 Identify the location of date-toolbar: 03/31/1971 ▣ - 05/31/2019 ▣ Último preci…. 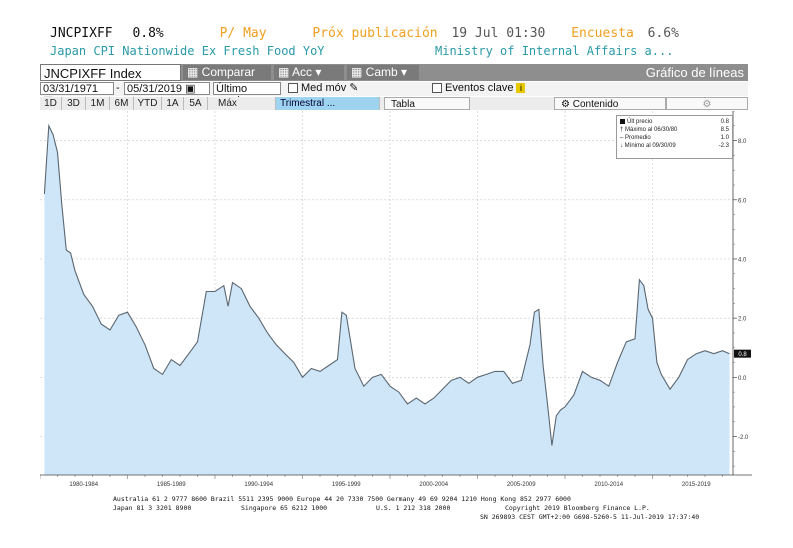
(394, 94).